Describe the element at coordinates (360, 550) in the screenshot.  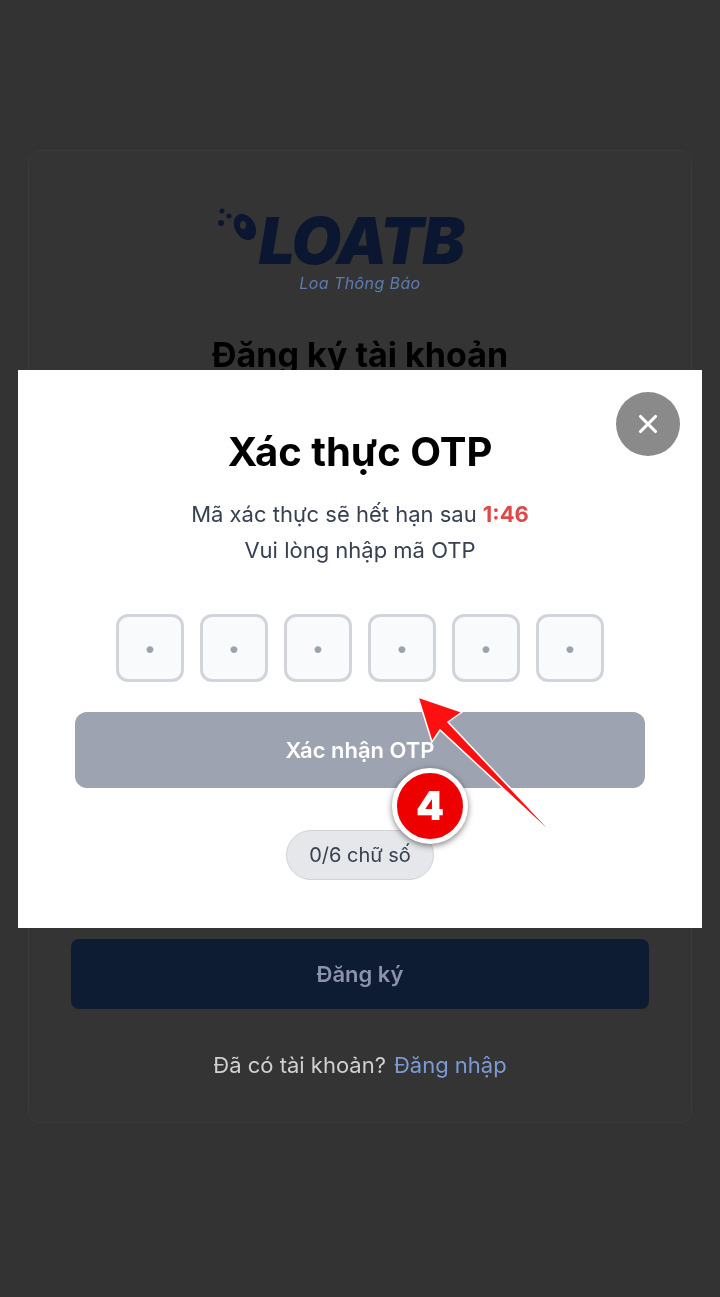
I see `instruction-text: Vui lòng nhập mã OTP` at that location.